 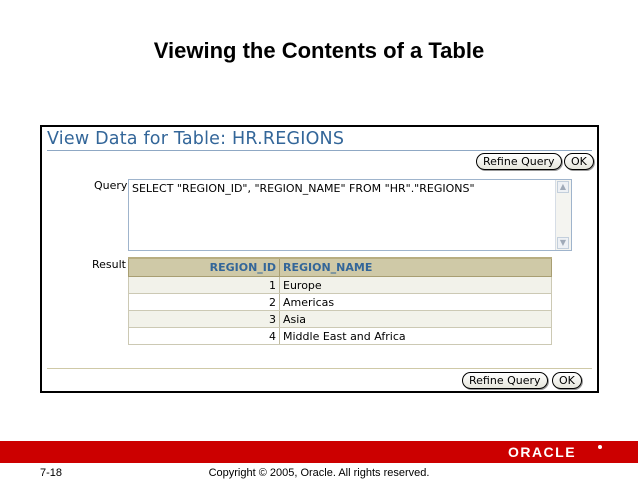 What do you see at coordinates (563, 215) in the screenshot?
I see `query-scrollbar: ▲ ▼` at bounding box center [563, 215].